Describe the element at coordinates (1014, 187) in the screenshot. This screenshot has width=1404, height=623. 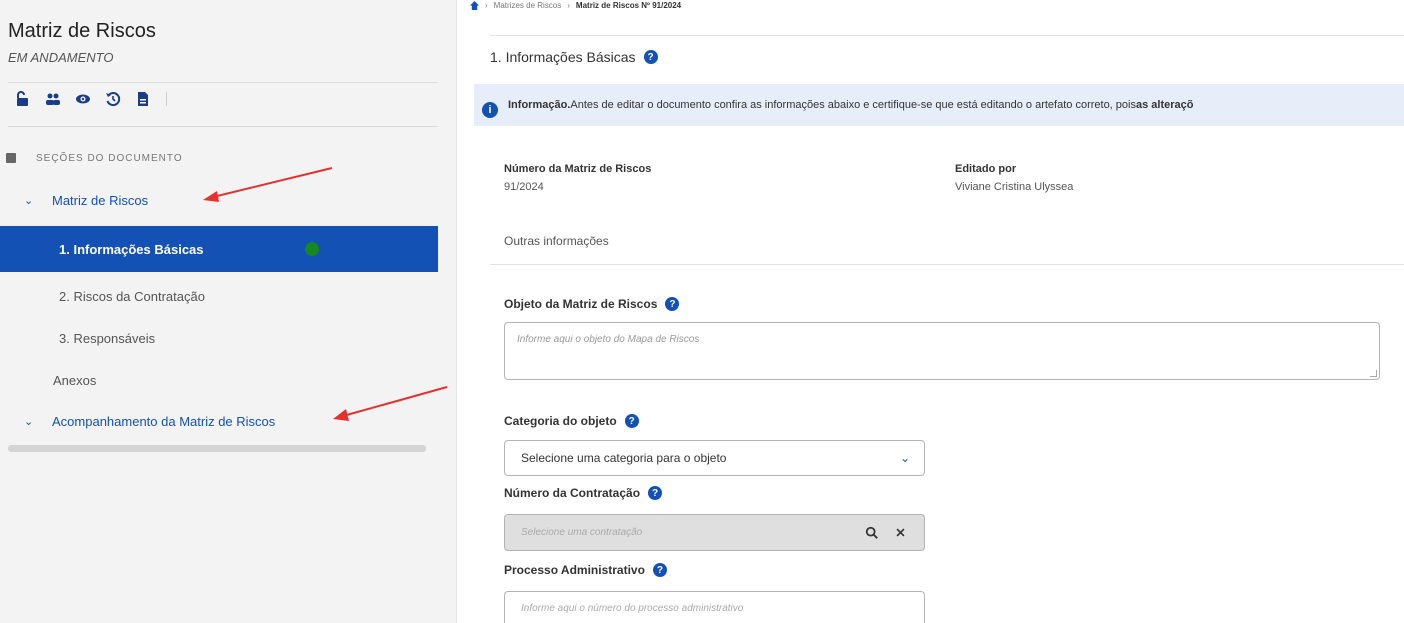
I see `editado-value: Viviane Cristina Ulyssea` at that location.